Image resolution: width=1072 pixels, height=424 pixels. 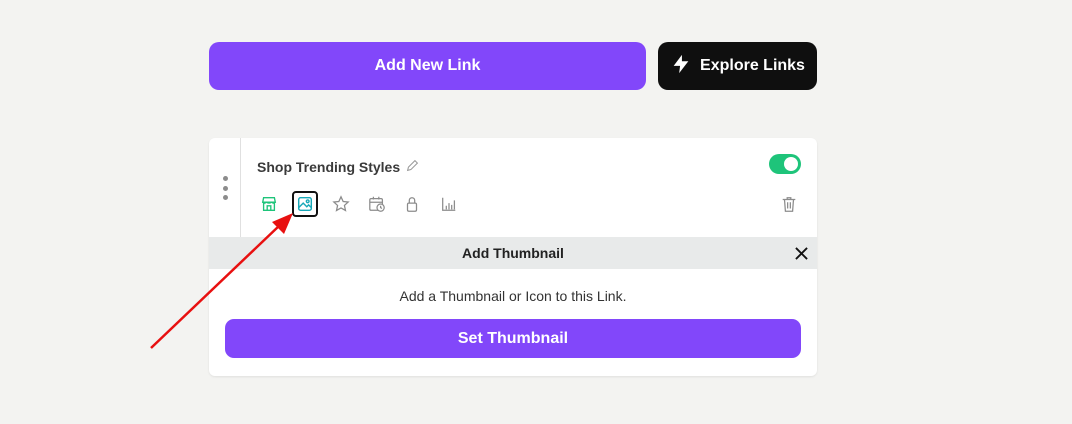 What do you see at coordinates (341, 204) in the screenshot?
I see `star-icon` at bounding box center [341, 204].